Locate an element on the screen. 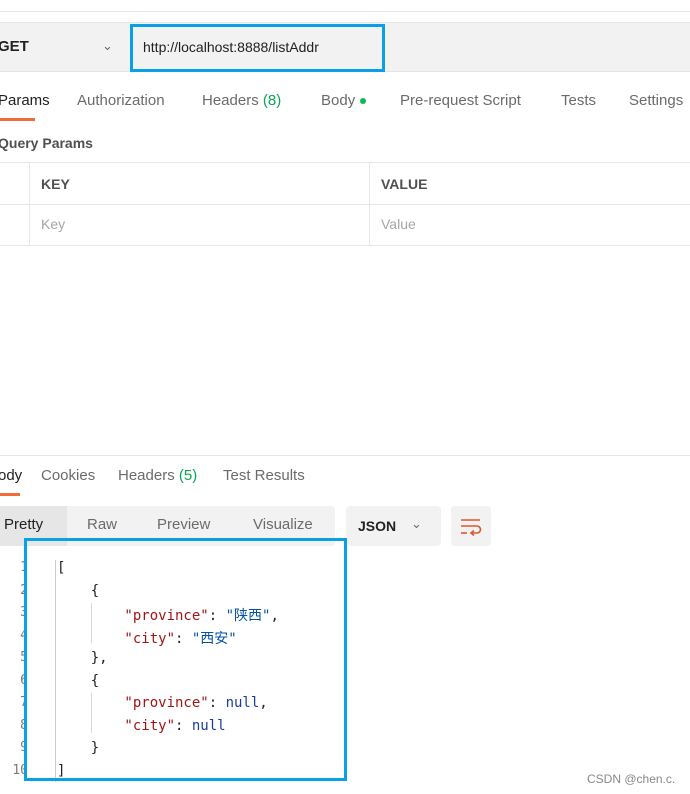  tab-headers: Headers (8) is located at coordinates (241, 100).